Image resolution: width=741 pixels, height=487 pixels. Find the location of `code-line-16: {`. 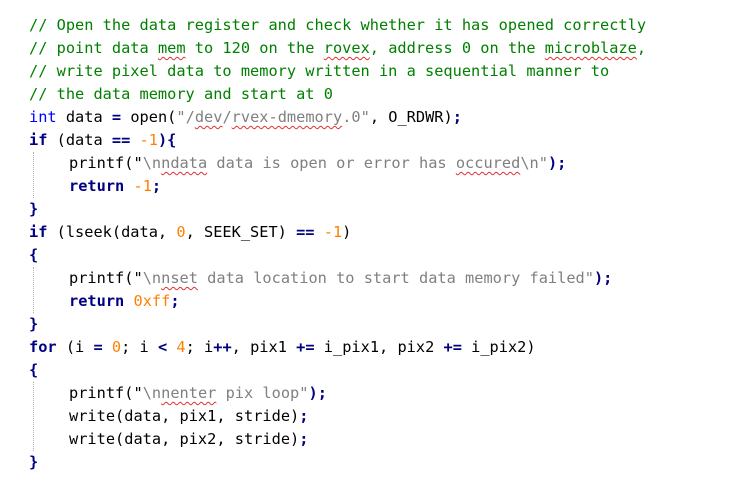

code-line-16: { is located at coordinates (34, 370).